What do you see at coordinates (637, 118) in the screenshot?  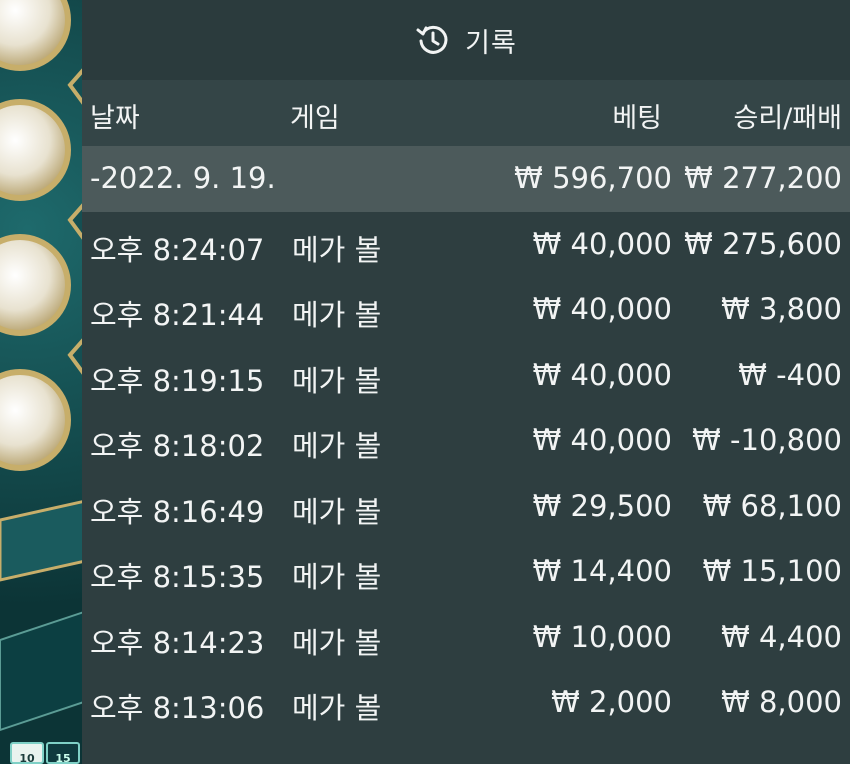 I see `column-header-bet: 베팅` at bounding box center [637, 118].